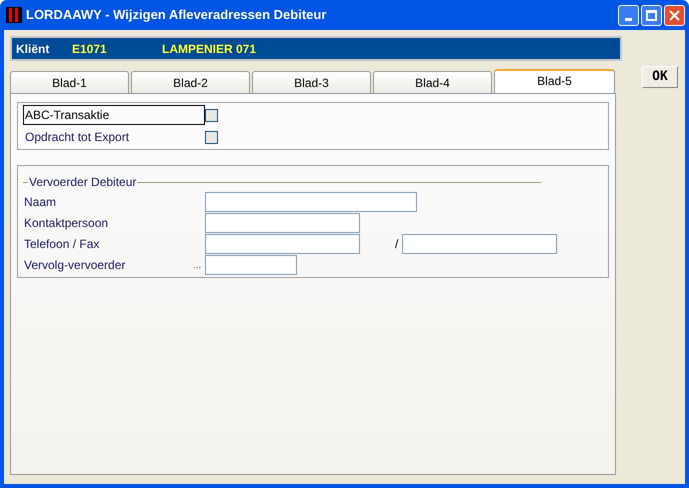 The height and width of the screenshot is (488, 689). Describe the element at coordinates (77, 137) in the screenshot. I see `option-label: Opdracht tot Export` at that location.